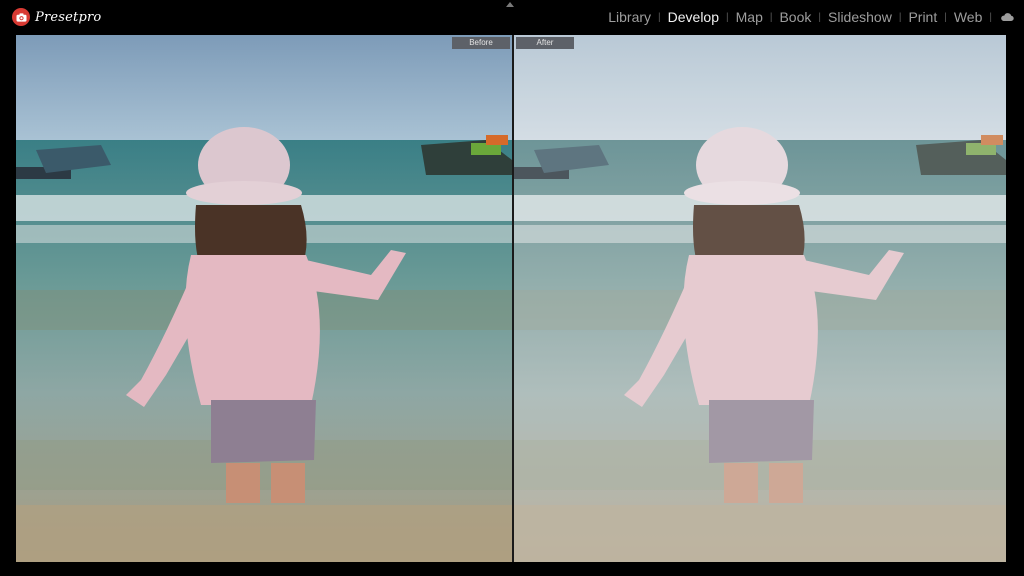 The height and width of the screenshot is (576, 1024). What do you see at coordinates (1007, 17) in the screenshot?
I see `cloud-icon` at bounding box center [1007, 17].